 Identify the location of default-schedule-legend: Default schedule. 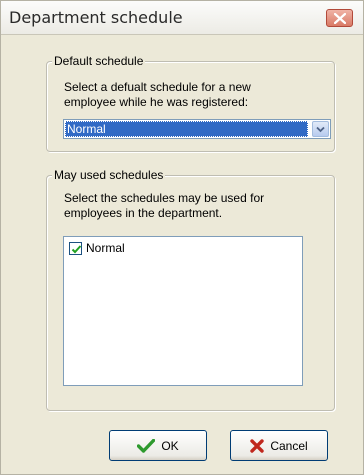
(99, 61).